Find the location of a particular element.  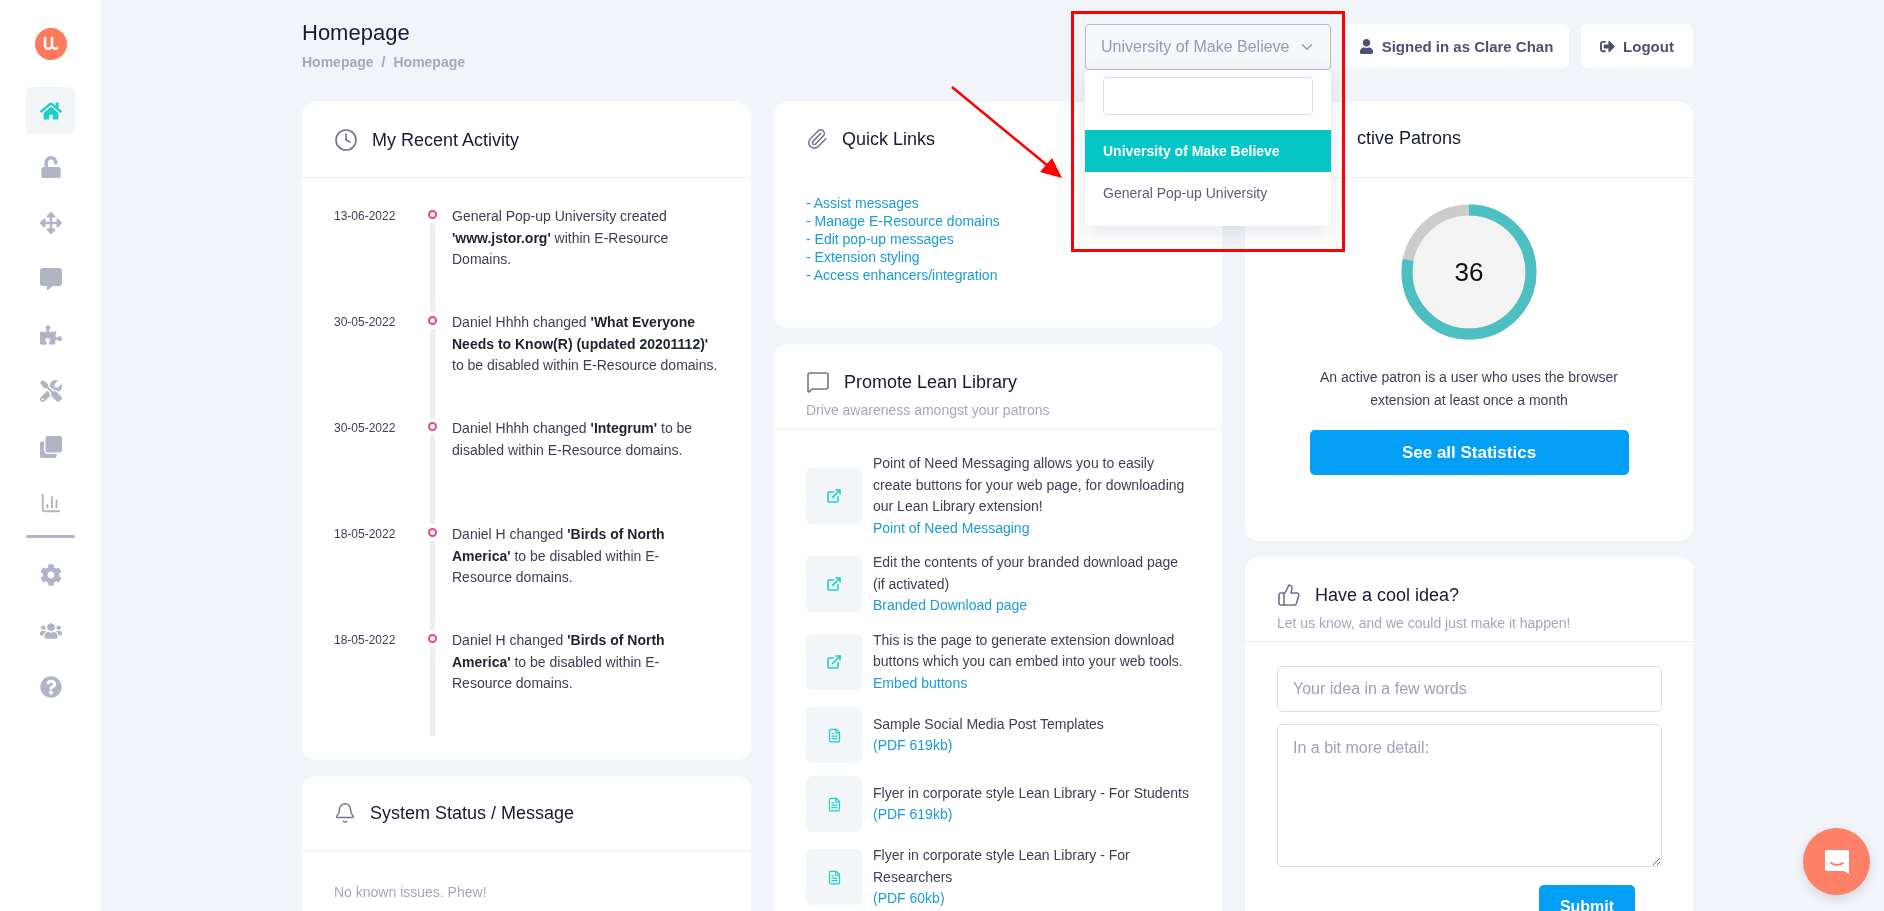

promo-description: Flyer in corporate style Lean Library - For Students is located at coordinates (1031, 793).